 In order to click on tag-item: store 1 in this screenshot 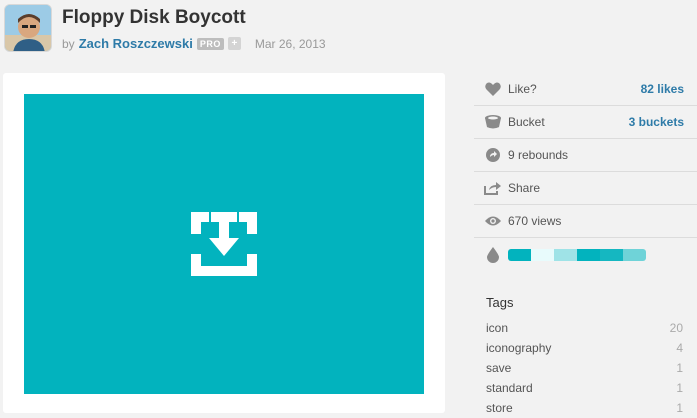, I will do `click(585, 408)`.